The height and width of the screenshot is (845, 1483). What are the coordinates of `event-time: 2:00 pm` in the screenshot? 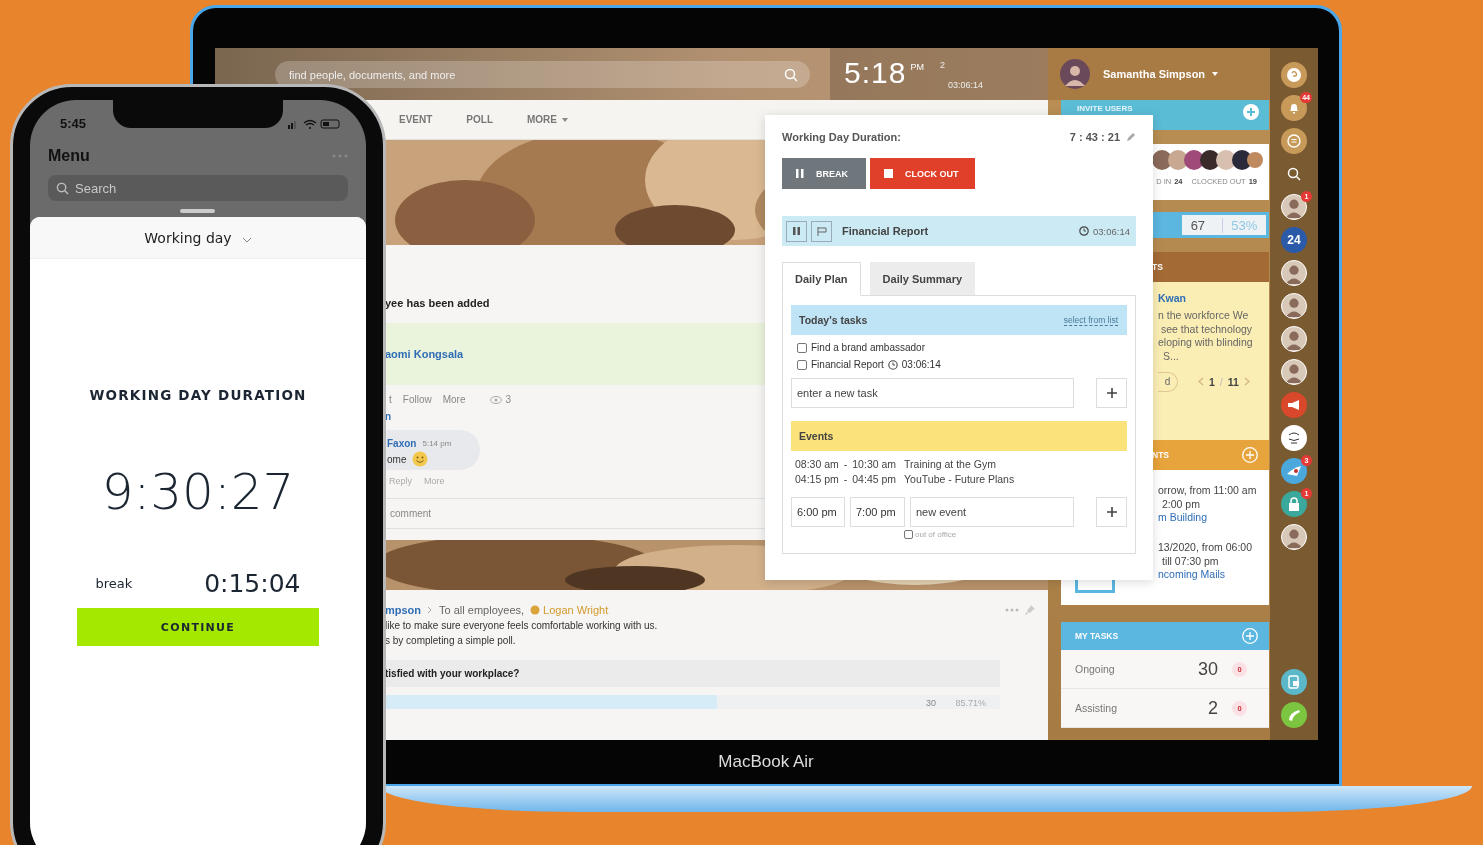 It's located at (1181, 504).